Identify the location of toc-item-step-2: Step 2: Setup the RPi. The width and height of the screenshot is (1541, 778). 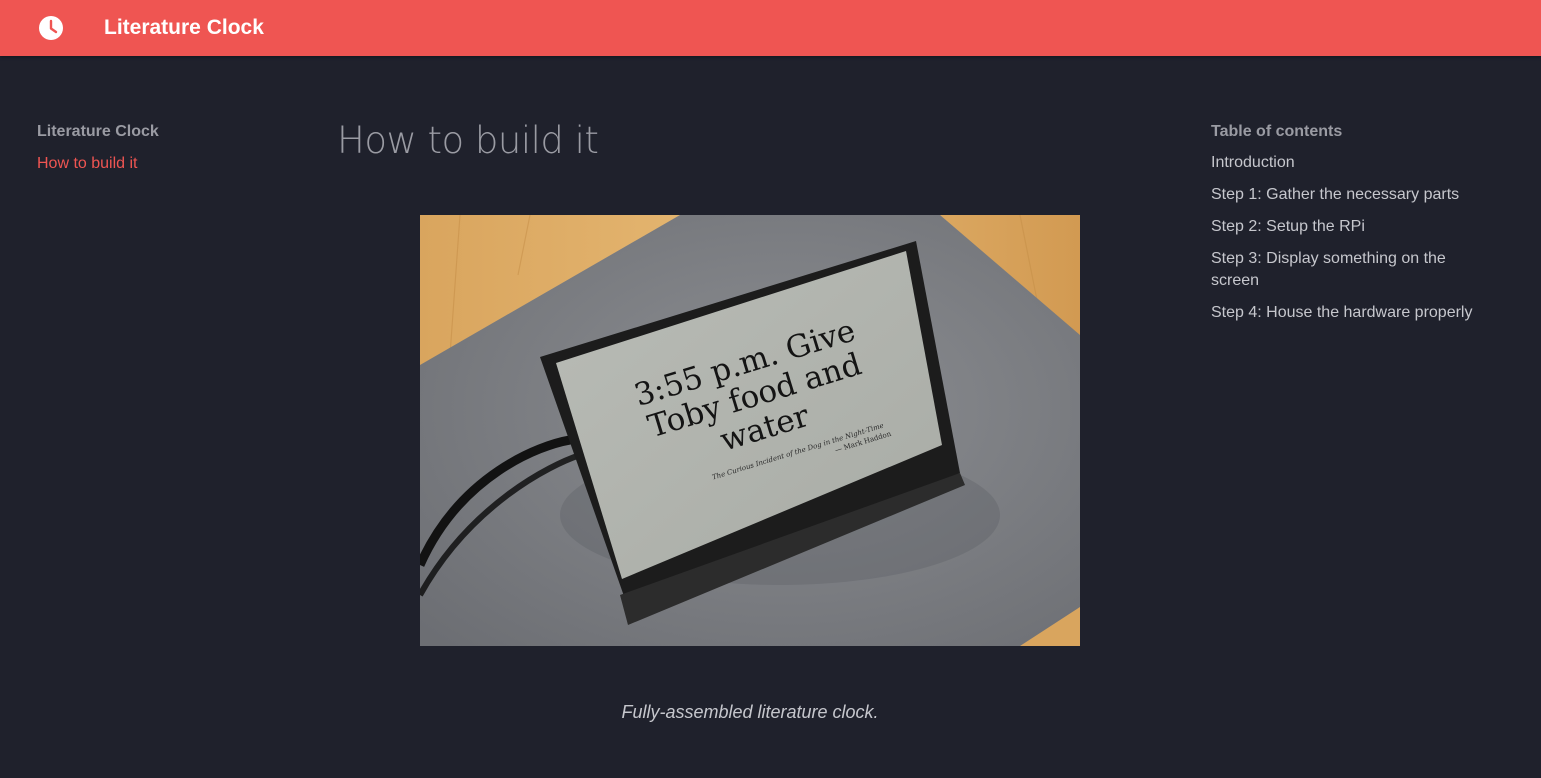
(1346, 227).